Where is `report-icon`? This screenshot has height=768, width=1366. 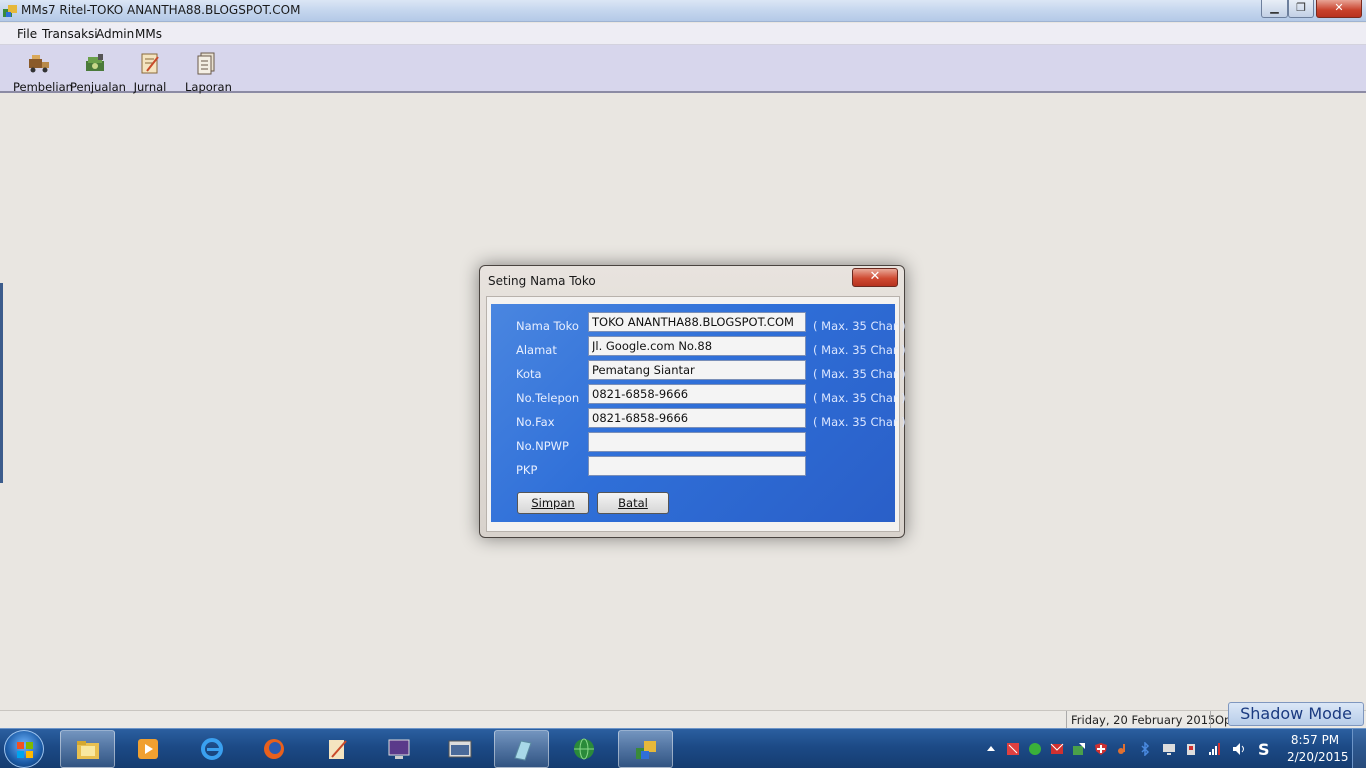
report-icon is located at coordinates (206, 63).